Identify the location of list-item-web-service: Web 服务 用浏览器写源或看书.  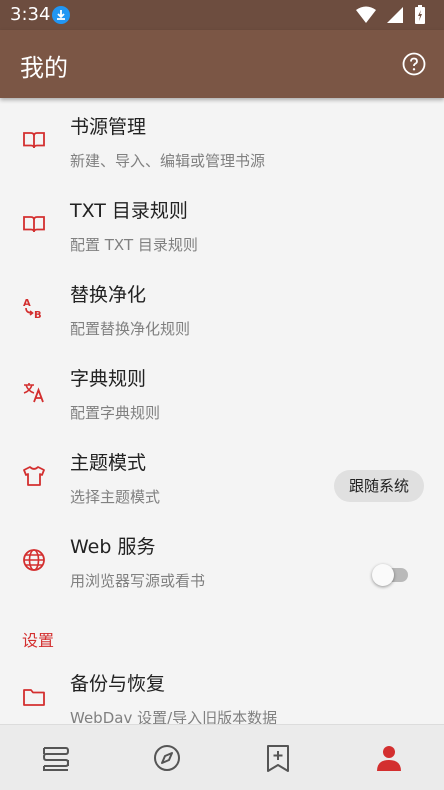
(222, 560).